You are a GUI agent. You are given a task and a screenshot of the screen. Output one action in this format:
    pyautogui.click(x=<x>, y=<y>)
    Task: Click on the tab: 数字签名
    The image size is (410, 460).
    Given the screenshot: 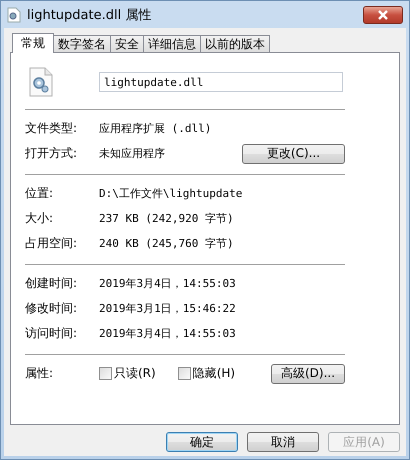 What is the action you would take?
    pyautogui.click(x=82, y=43)
    